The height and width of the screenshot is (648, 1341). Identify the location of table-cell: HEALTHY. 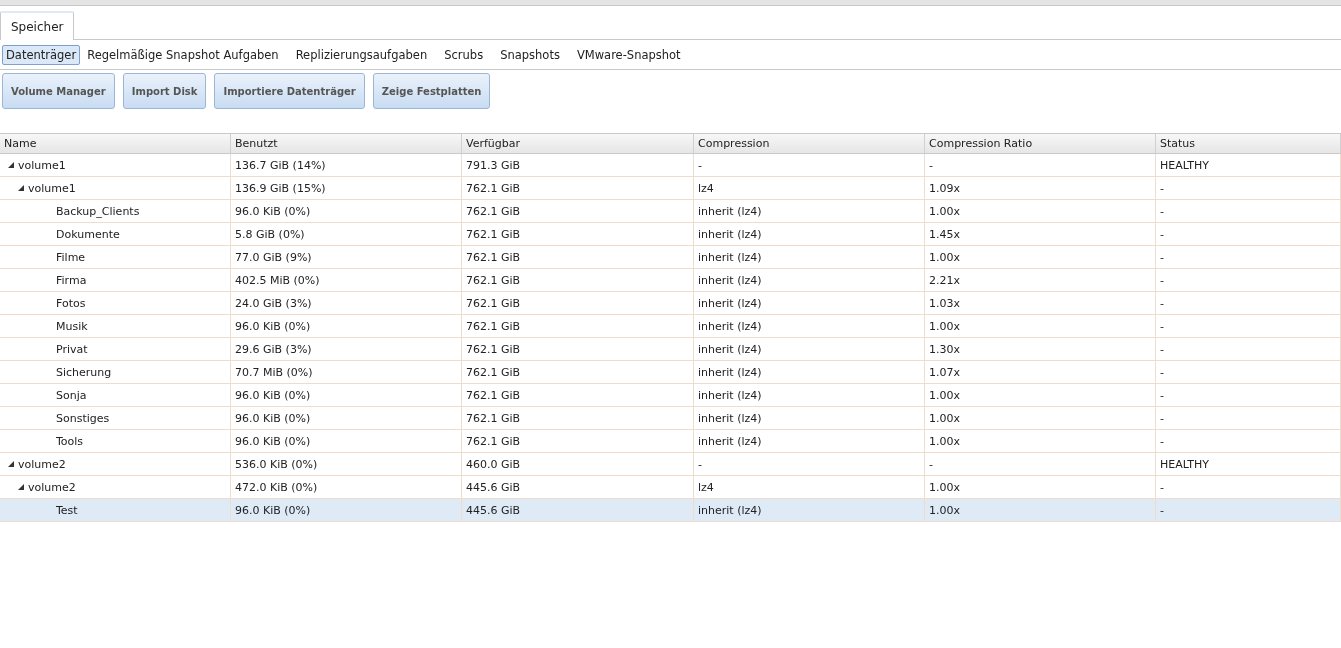
(1248, 464).